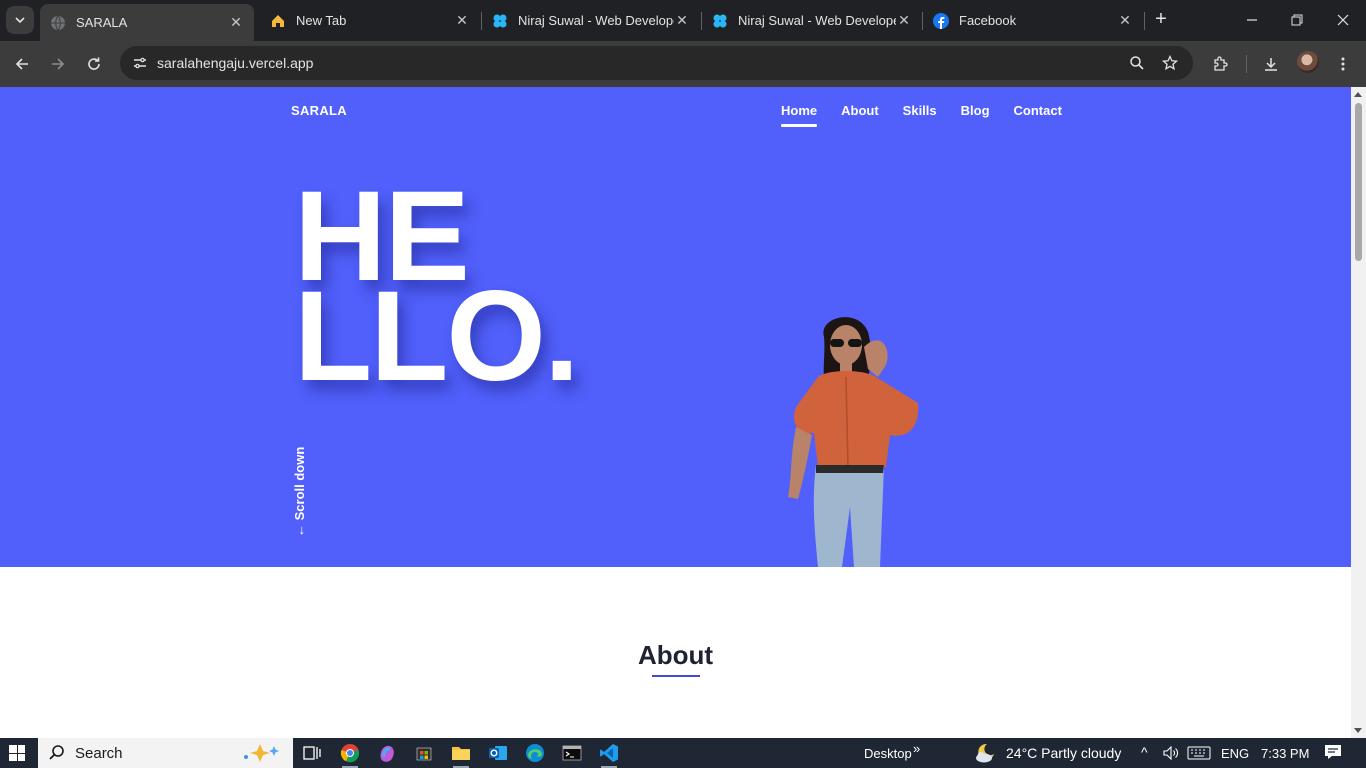  Describe the element at coordinates (350, 755) in the screenshot. I see `chrome-taskbar-icon` at that location.